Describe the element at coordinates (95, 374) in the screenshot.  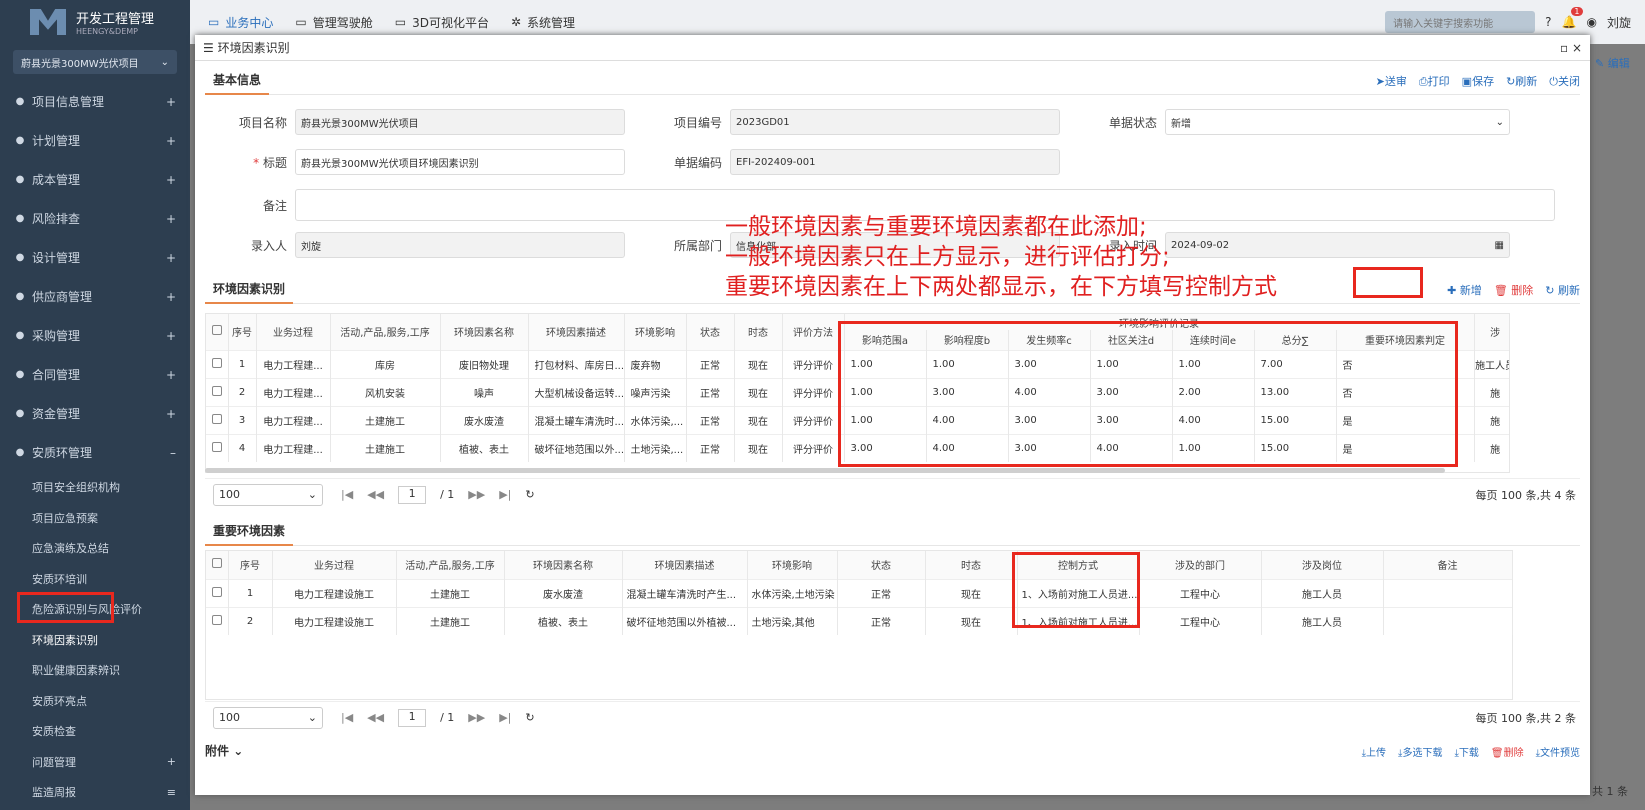
I see `sidebar-item: ● 合同管理 +` at that location.